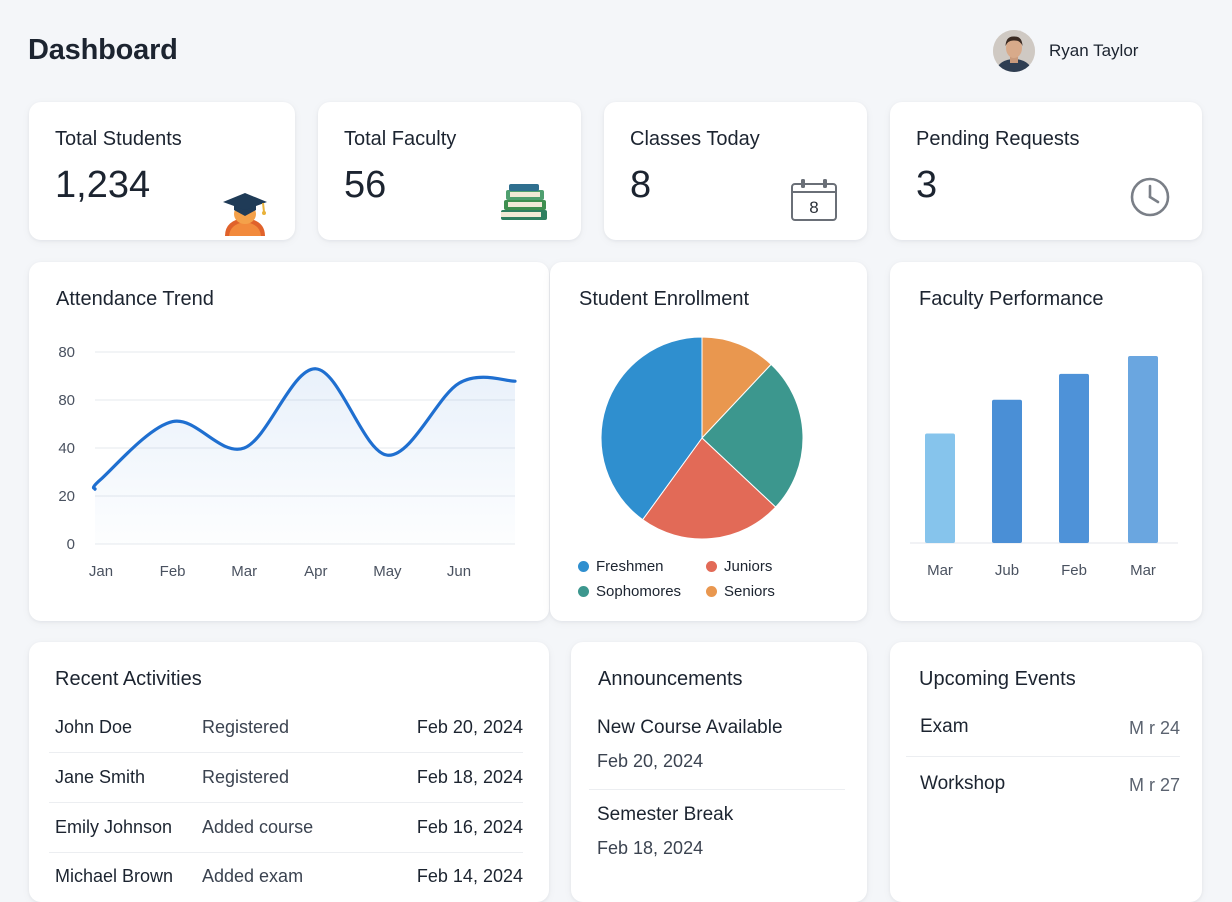 The height and width of the screenshot is (902, 1232). What do you see at coordinates (257, 827) in the screenshot?
I see `activity-action: Added course` at bounding box center [257, 827].